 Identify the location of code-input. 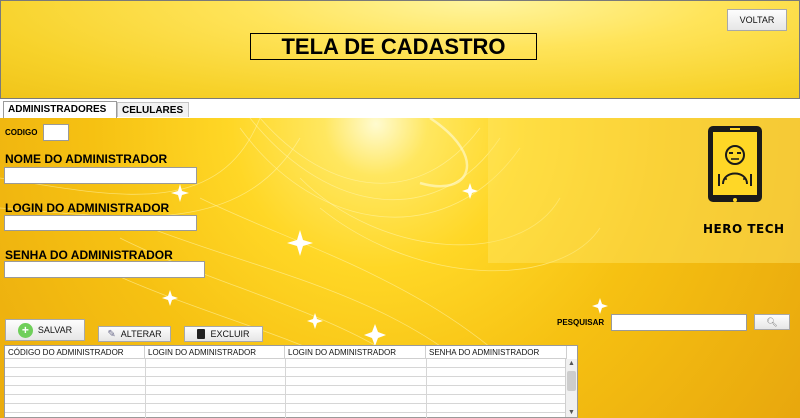
(56, 132).